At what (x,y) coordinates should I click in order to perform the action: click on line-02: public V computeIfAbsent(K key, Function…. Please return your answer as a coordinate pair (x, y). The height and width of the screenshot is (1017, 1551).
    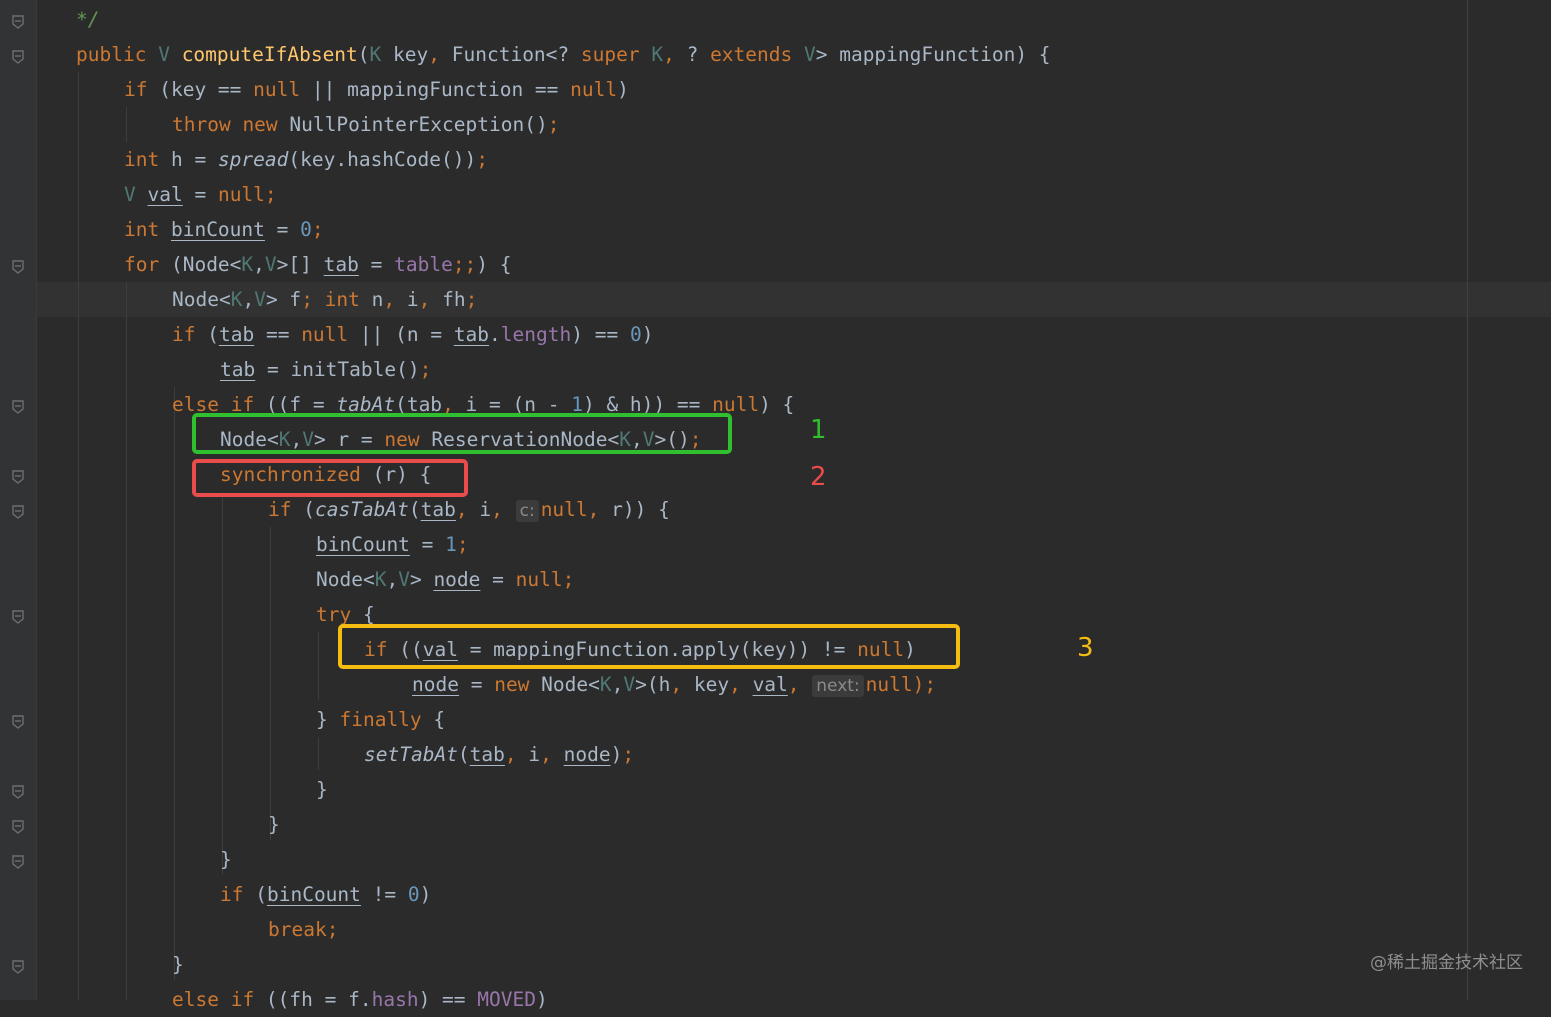
    Looking at the image, I should click on (563, 54).